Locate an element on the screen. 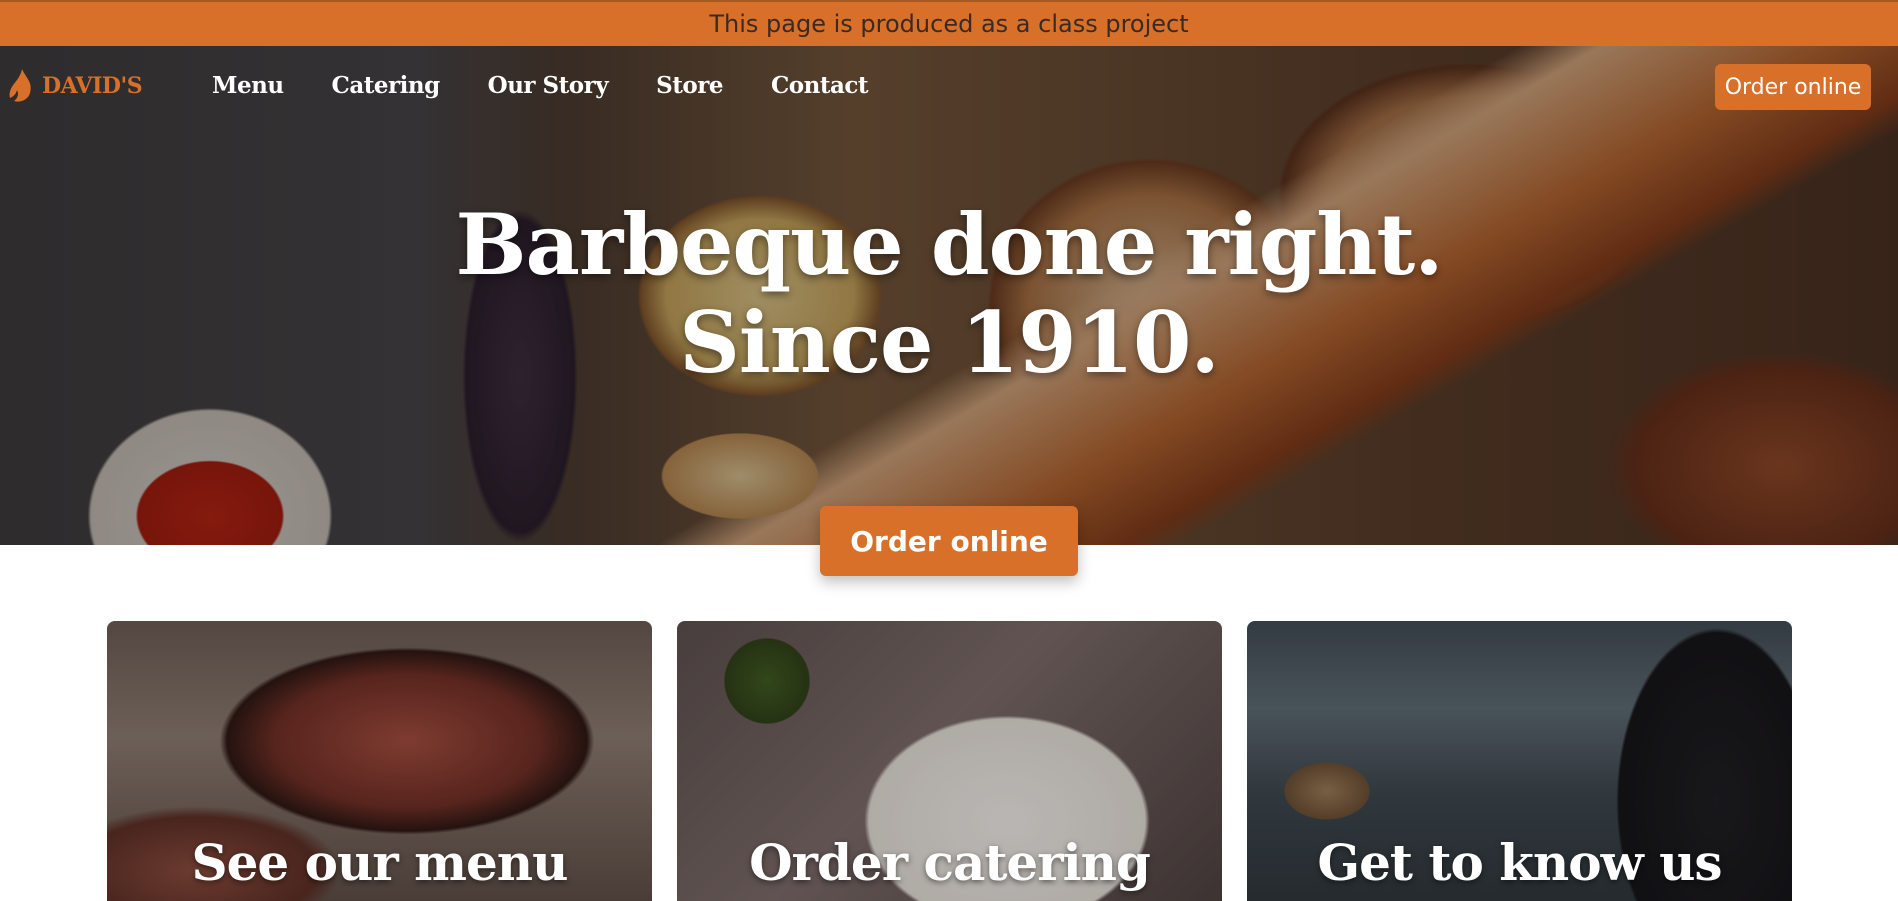 This screenshot has height=901, width=1898. banner-text: This page is produced as a class project is located at coordinates (949, 24).